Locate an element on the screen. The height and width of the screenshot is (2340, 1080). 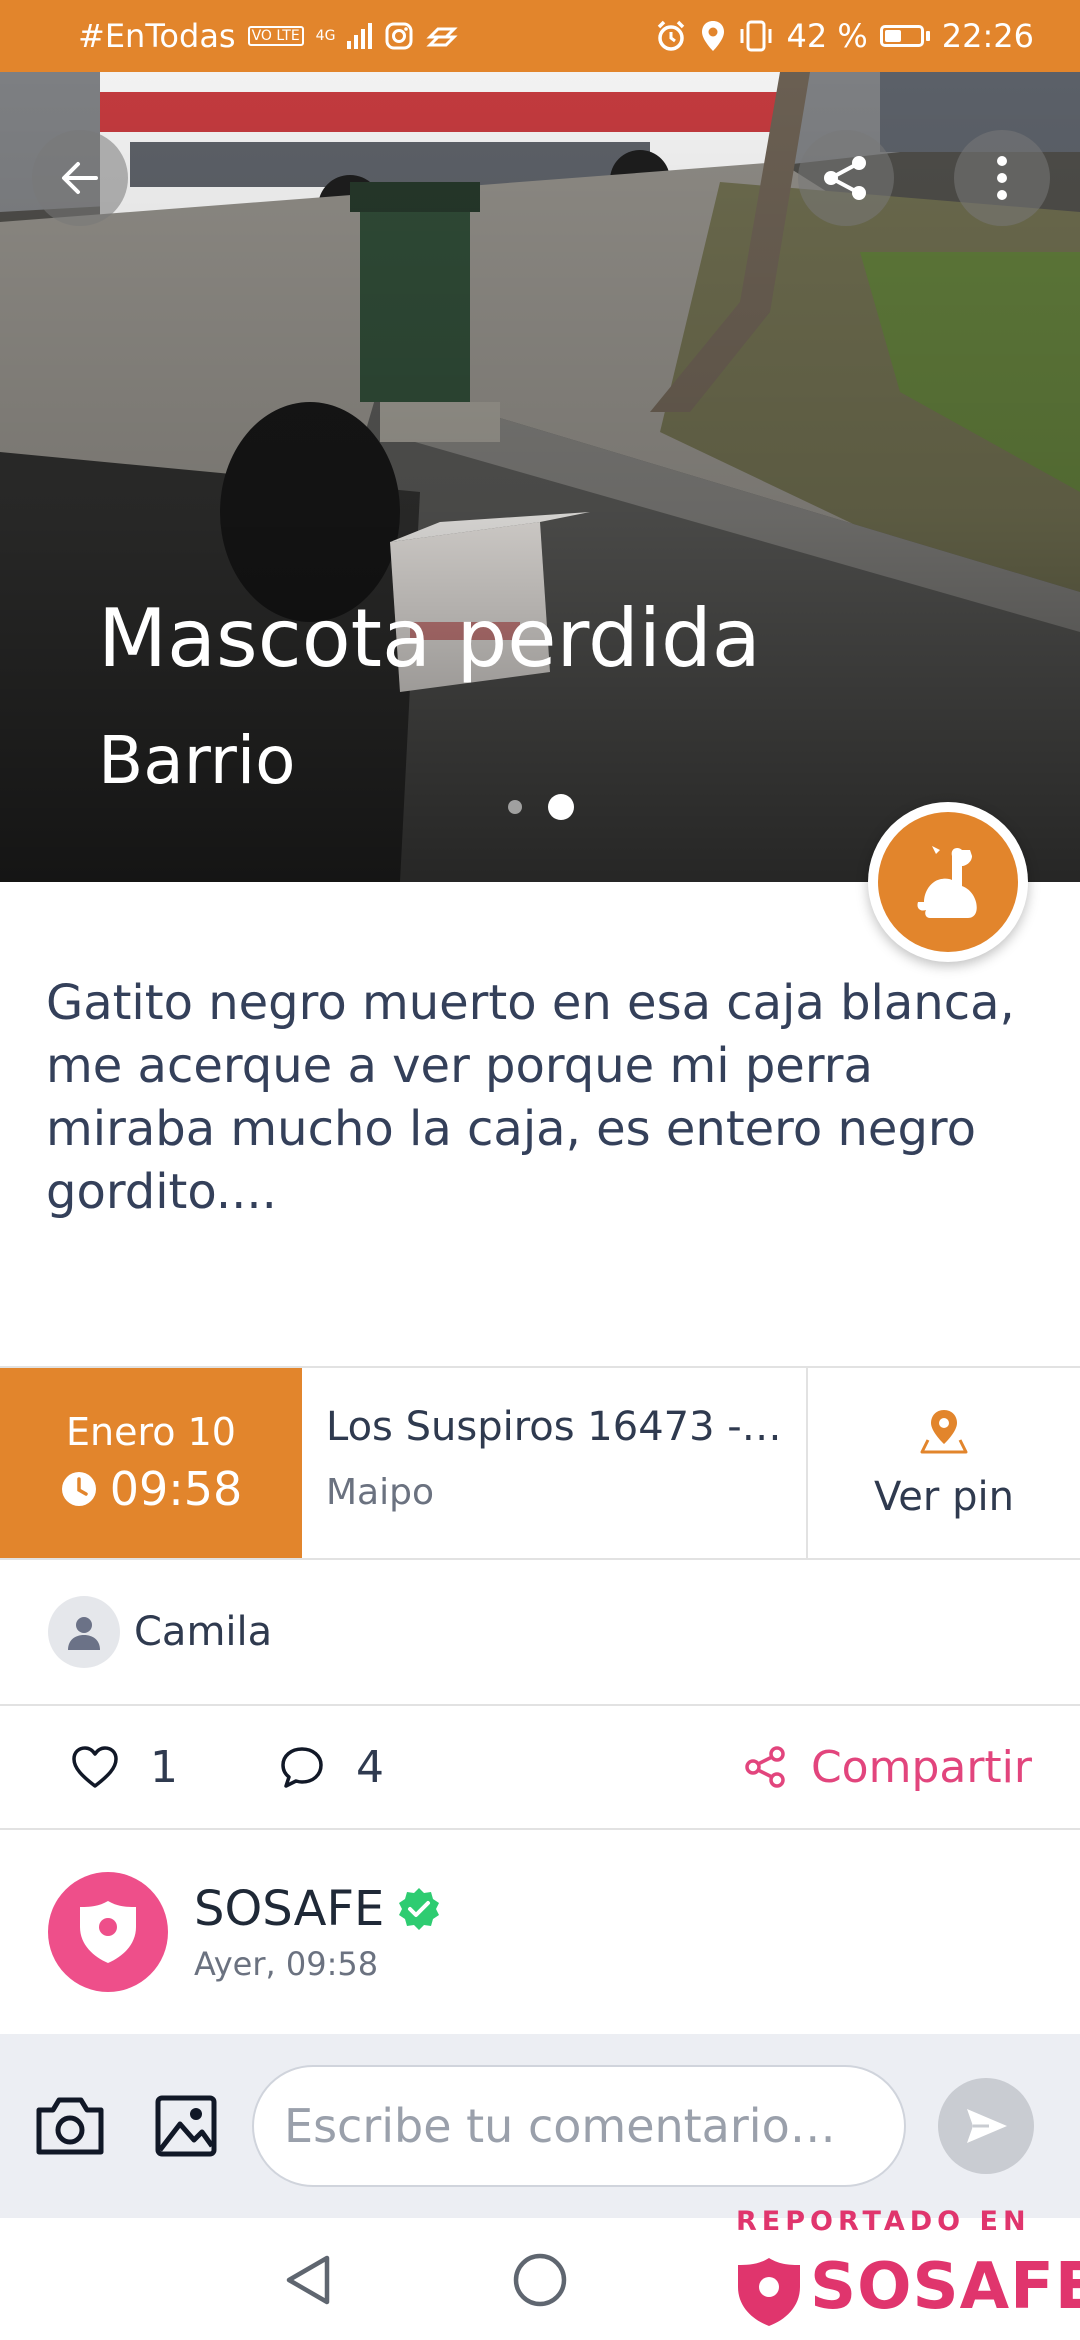
reported-in-watermark: REPORTADO EN SOSAFE is located at coordinates (907, 2269).